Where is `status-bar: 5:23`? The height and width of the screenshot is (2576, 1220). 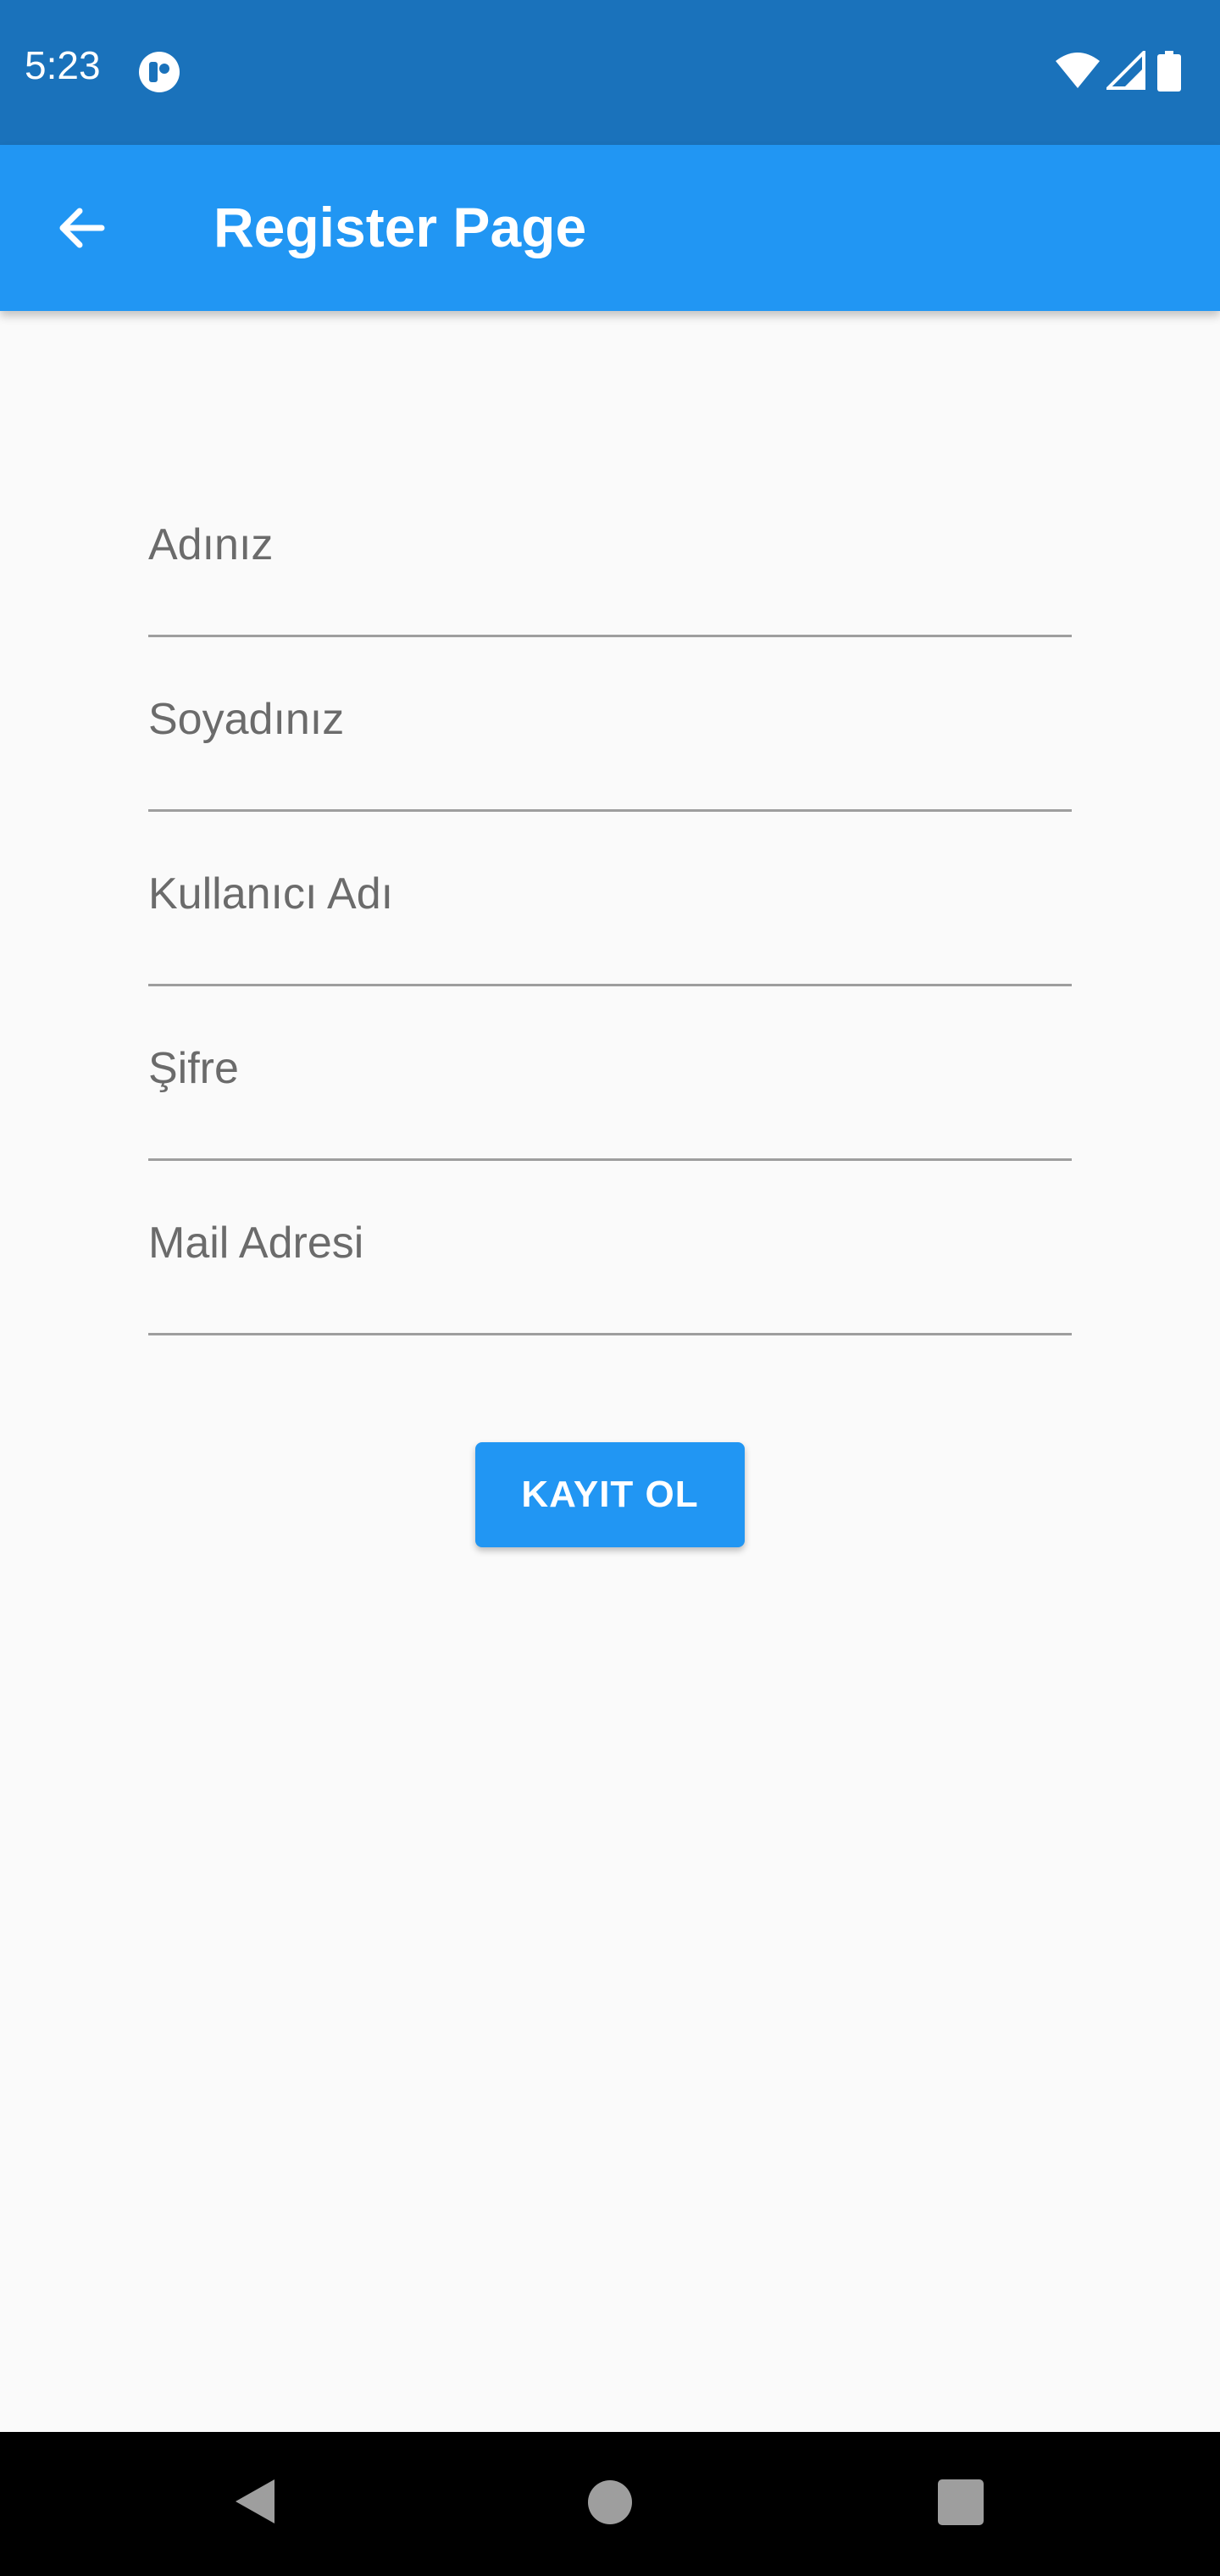
status-bar: 5:23 is located at coordinates (610, 72).